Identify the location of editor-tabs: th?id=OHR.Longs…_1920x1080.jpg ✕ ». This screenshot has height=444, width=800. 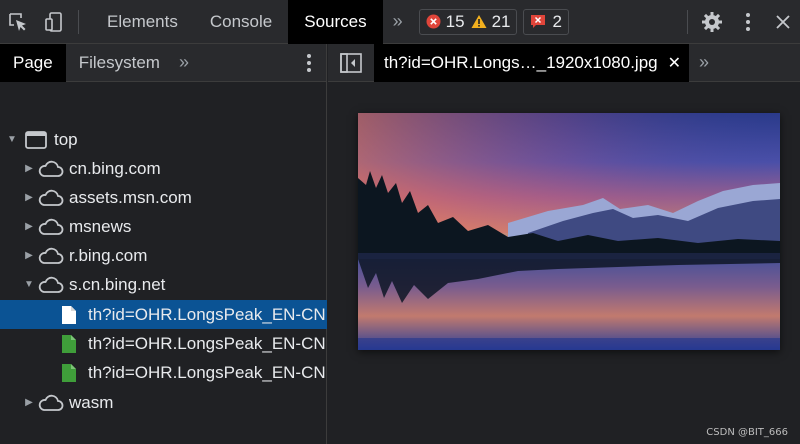
(564, 62).